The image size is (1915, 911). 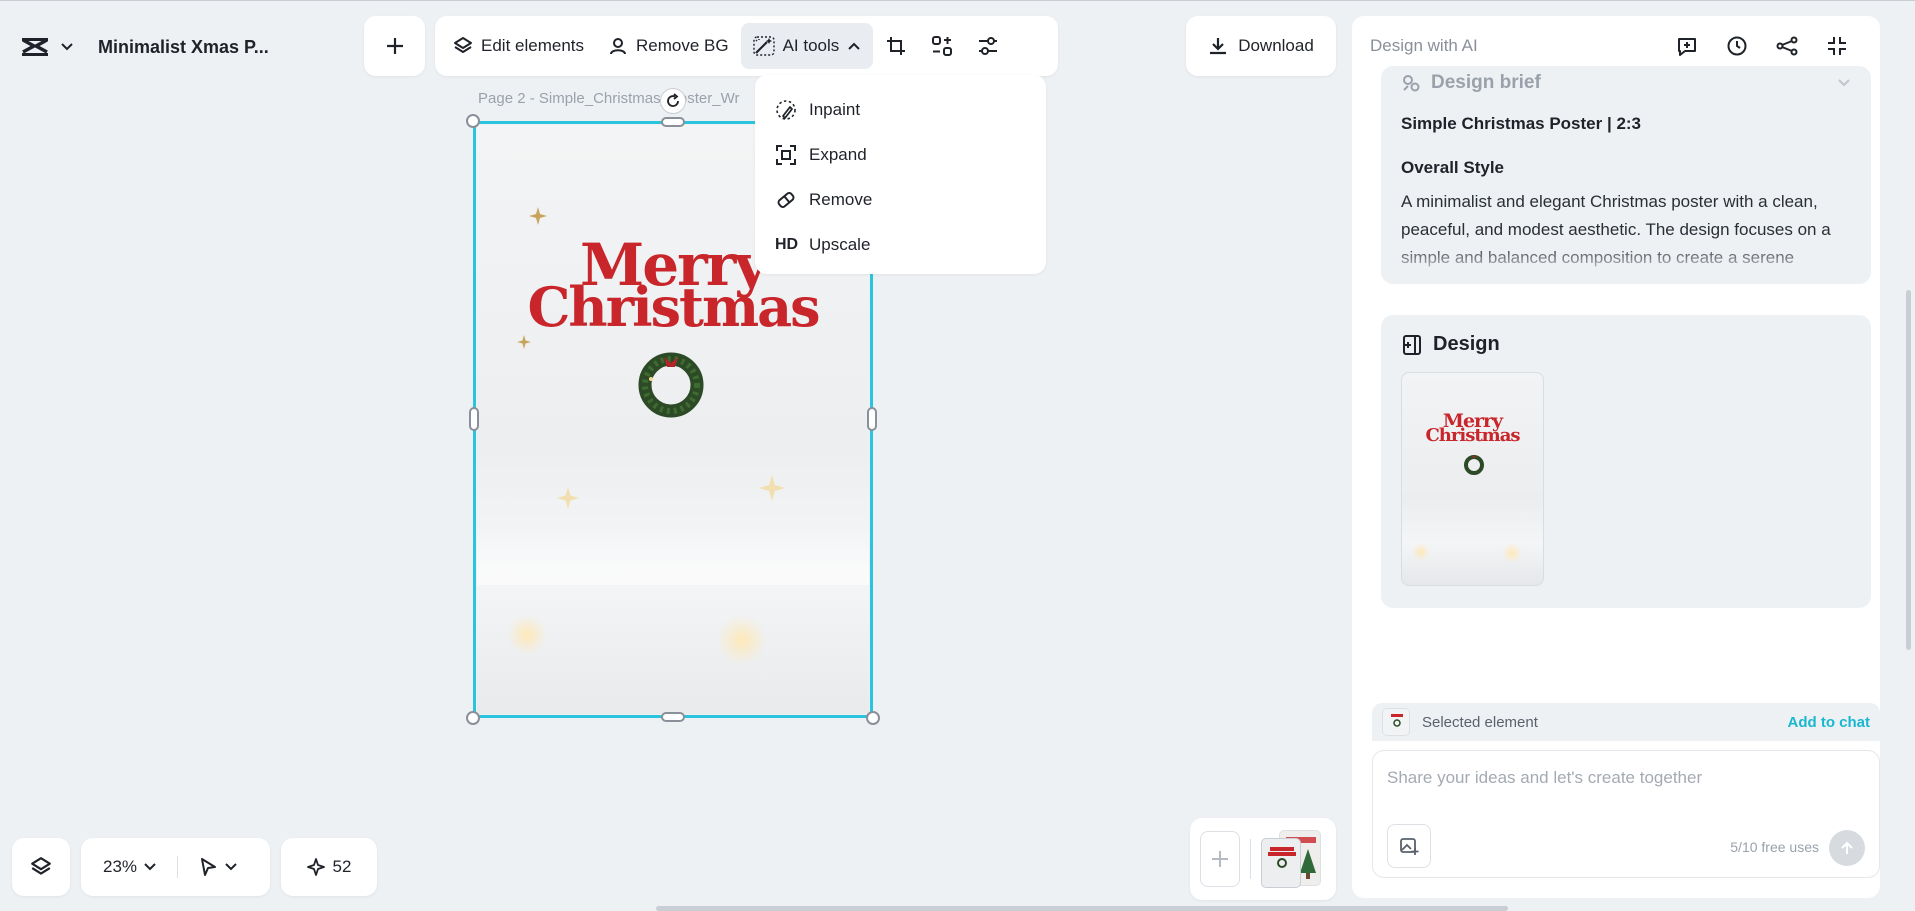 I want to click on new-chat-button, so click(x=1687, y=46).